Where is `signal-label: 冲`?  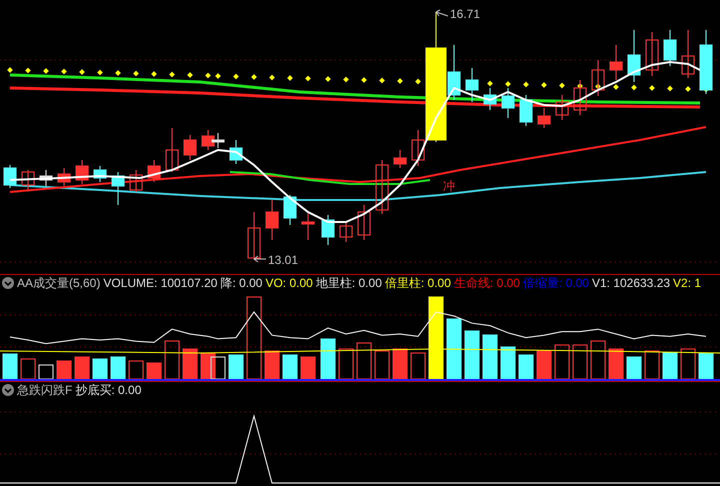 signal-label: 冲 is located at coordinates (449, 186).